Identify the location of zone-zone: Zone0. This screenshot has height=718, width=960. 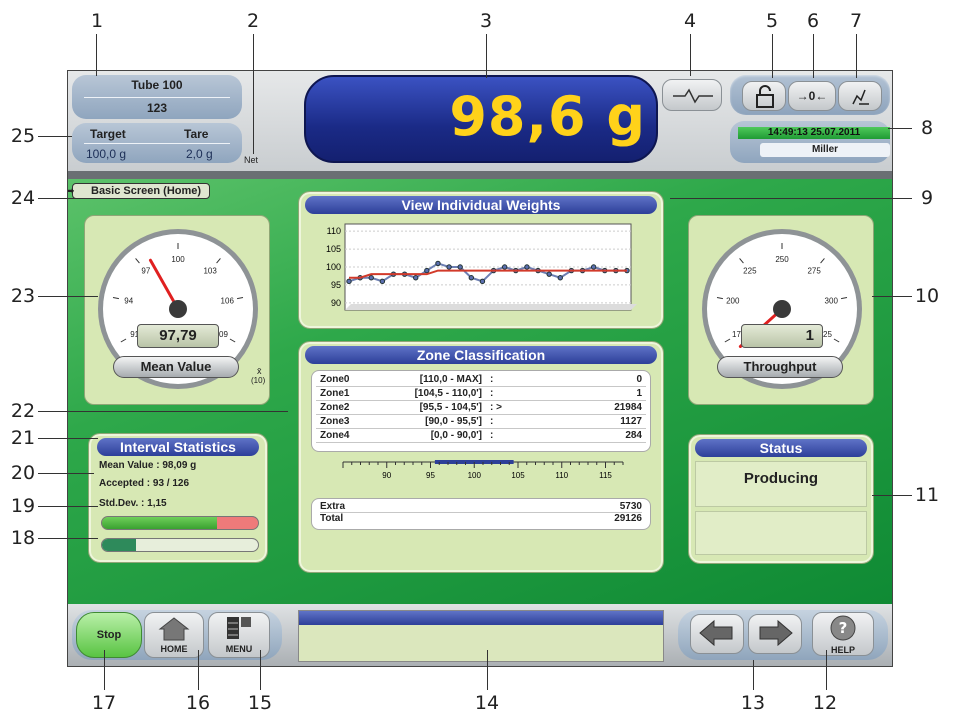
(351, 380).